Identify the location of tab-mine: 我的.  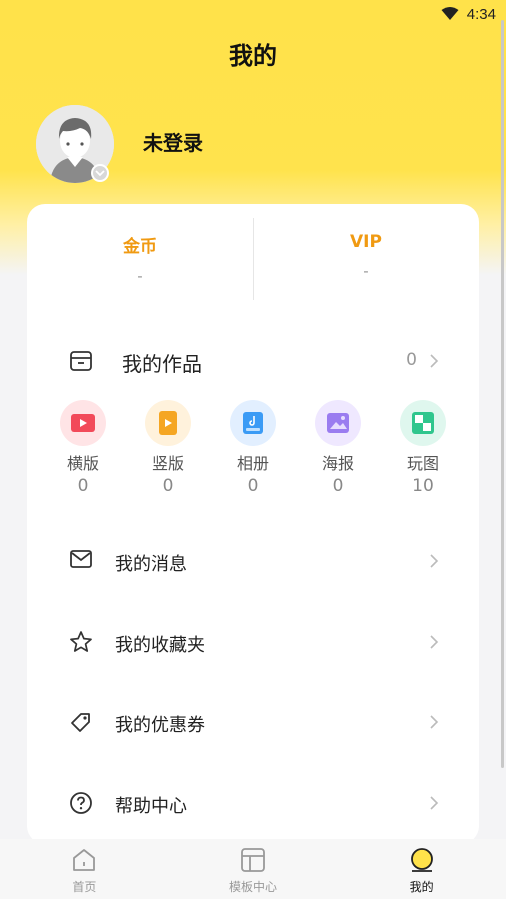
(421, 869).